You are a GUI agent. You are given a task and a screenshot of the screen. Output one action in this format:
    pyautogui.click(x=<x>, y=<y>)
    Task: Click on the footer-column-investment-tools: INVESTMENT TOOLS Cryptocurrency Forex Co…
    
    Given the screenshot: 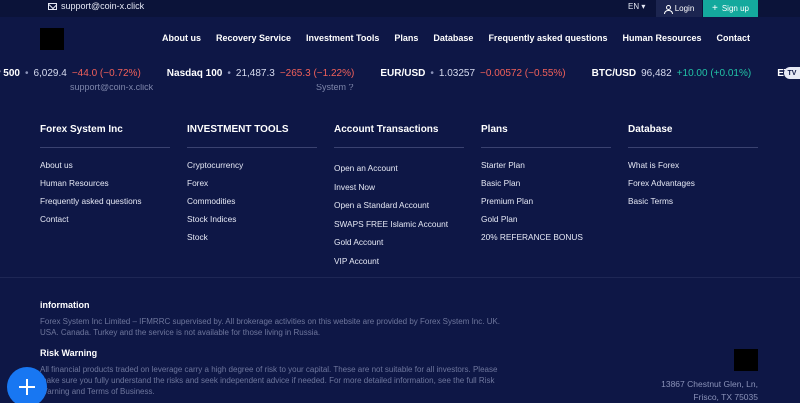 What is the action you would take?
    pyautogui.click(x=252, y=187)
    